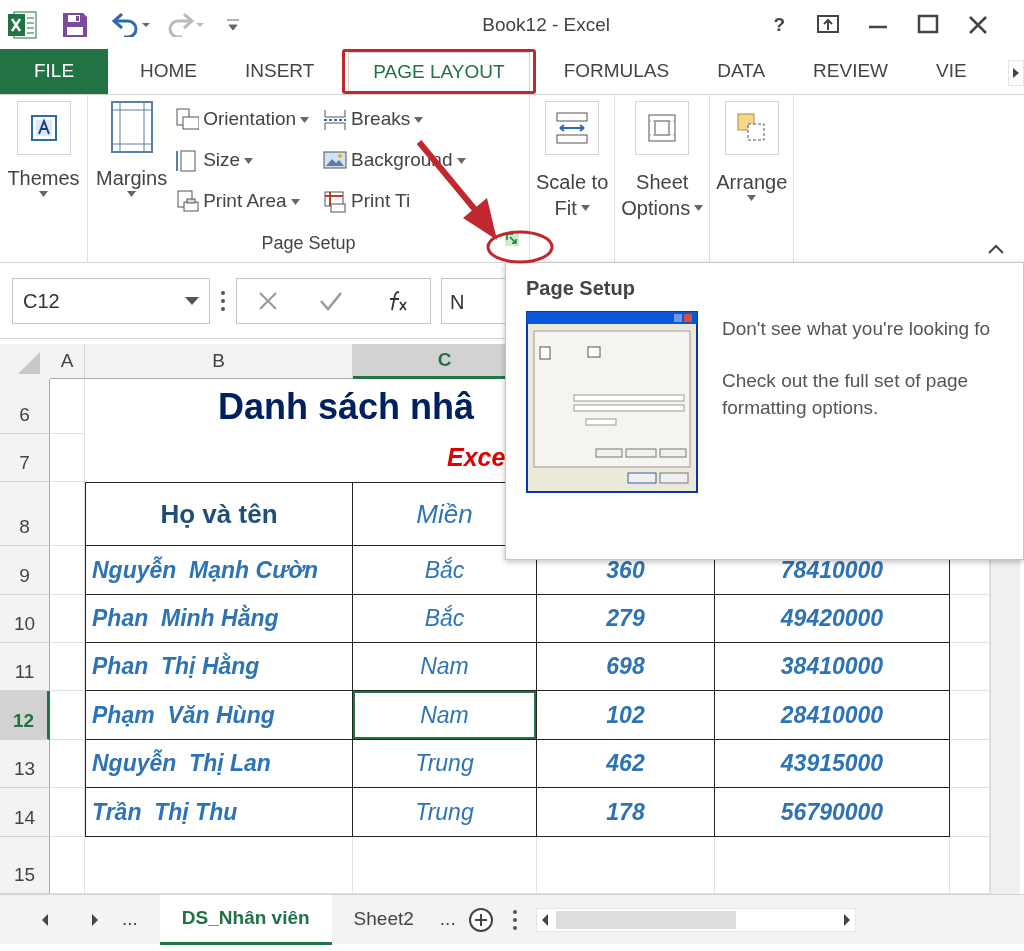 The height and width of the screenshot is (951, 1024). Describe the element at coordinates (394, 201) in the screenshot. I see `print-titles-button: Print Ti` at that location.